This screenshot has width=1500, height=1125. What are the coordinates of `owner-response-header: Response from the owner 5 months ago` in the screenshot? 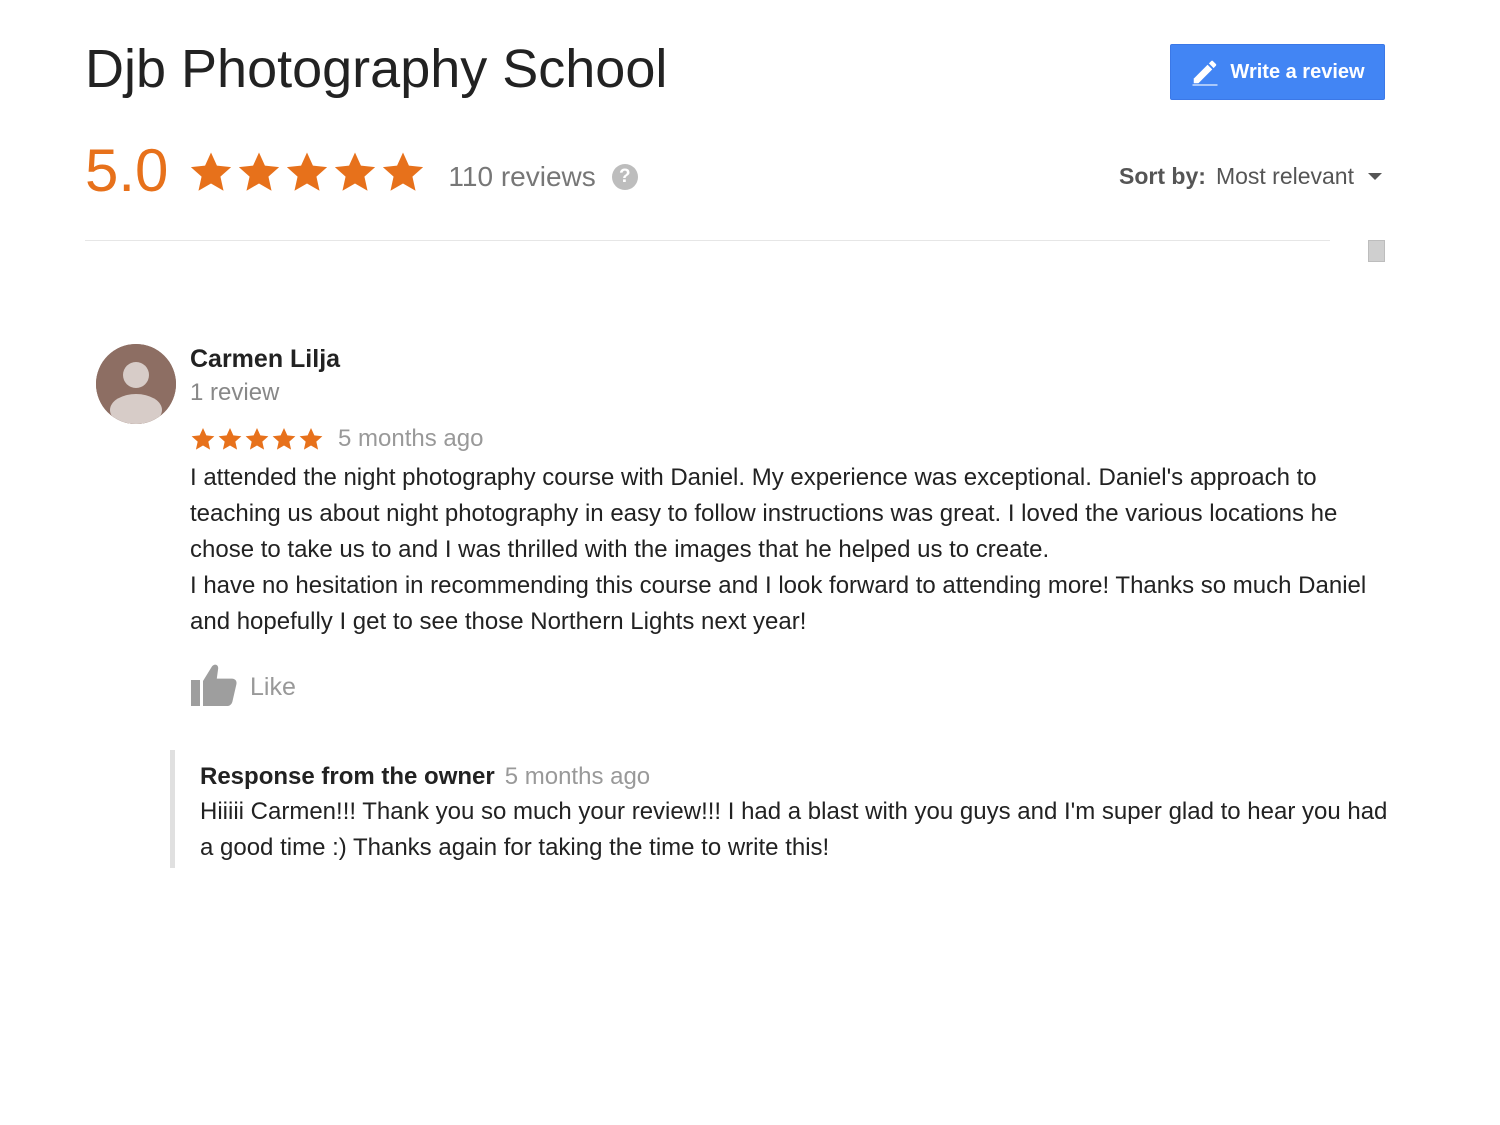 It's located at (800, 777).